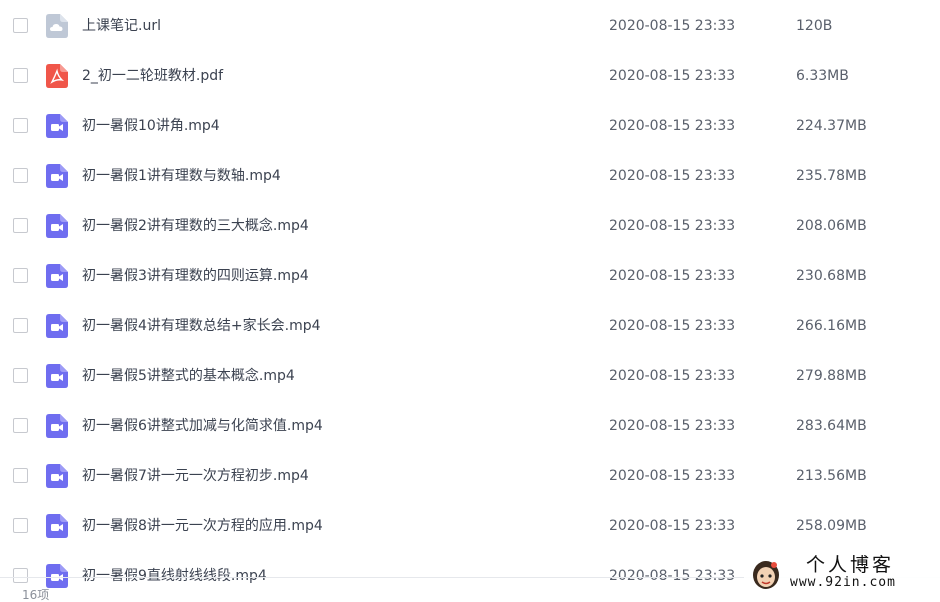  What do you see at coordinates (831, 476) in the screenshot?
I see `file-size: 213.56MB` at bounding box center [831, 476].